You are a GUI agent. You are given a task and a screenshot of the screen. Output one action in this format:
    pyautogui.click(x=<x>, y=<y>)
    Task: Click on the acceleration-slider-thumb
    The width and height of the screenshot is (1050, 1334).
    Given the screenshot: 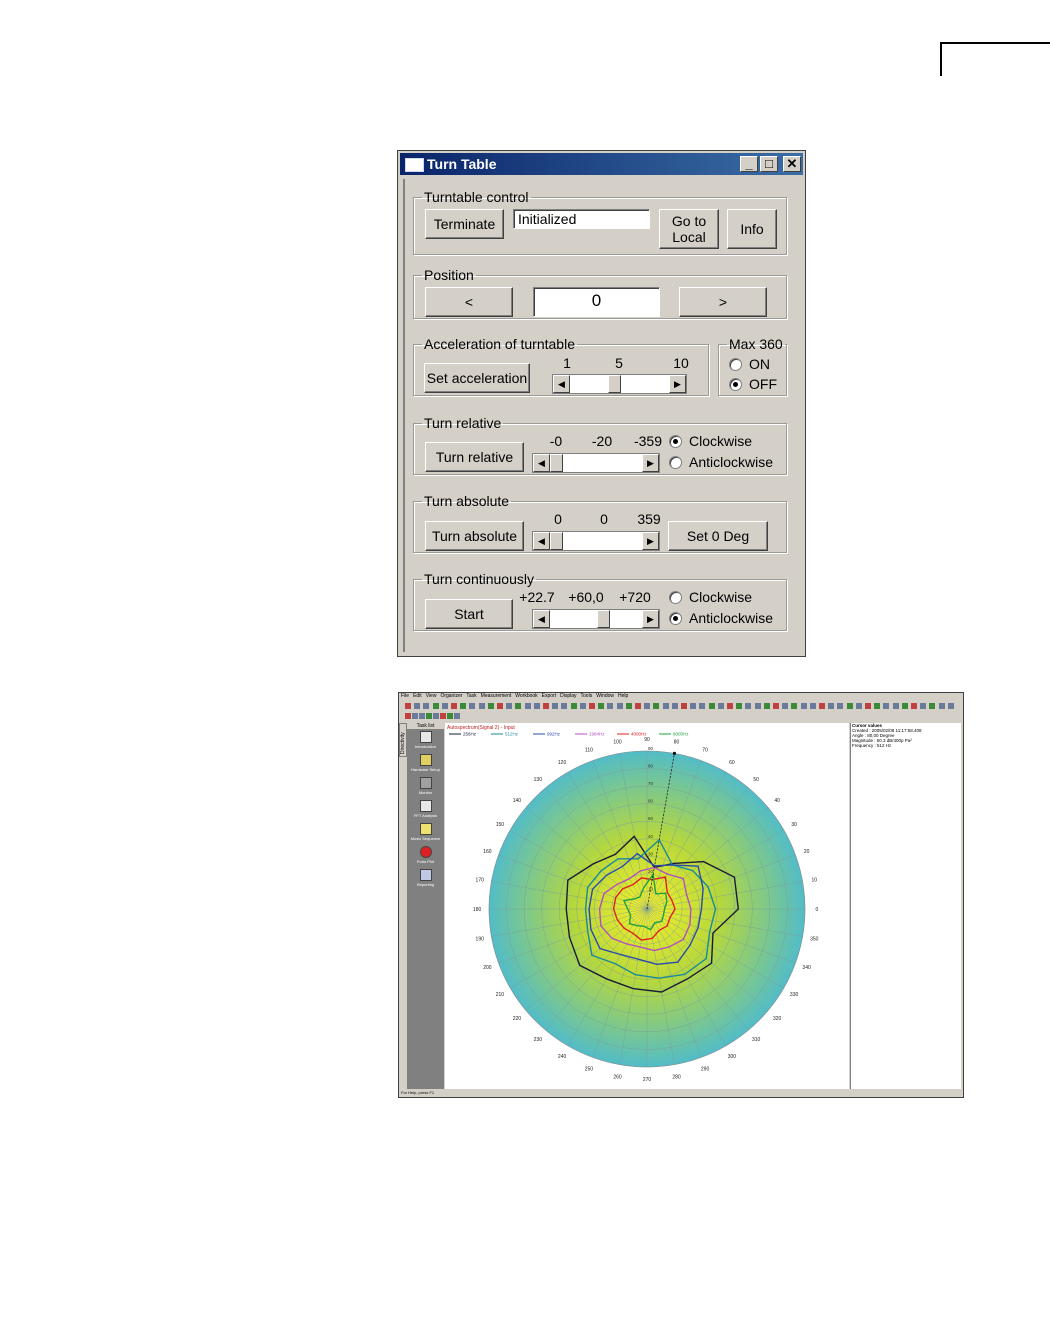 What is the action you would take?
    pyautogui.click(x=615, y=384)
    